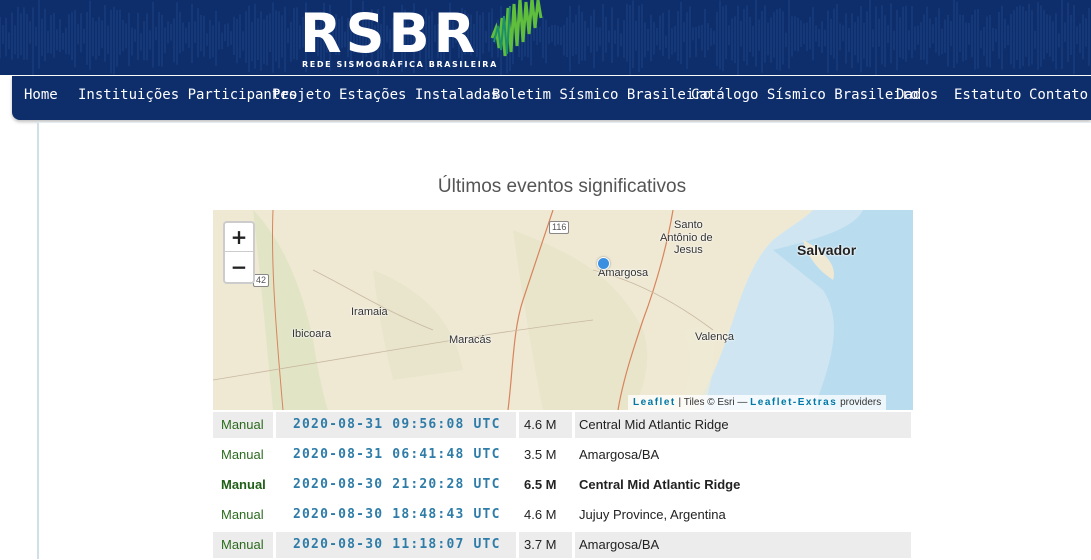 The width and height of the screenshot is (1091, 560). Describe the element at coordinates (793, 402) in the screenshot. I see `leaflet-extras-link: Leaflet-Extras` at that location.